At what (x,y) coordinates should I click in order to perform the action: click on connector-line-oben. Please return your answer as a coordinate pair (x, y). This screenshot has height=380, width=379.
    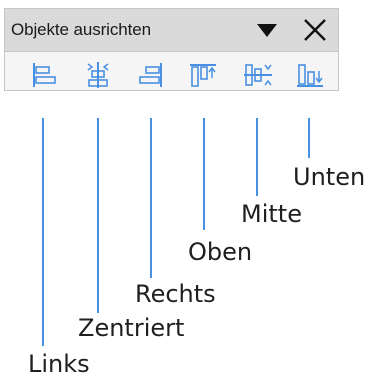
    Looking at the image, I should click on (204, 174).